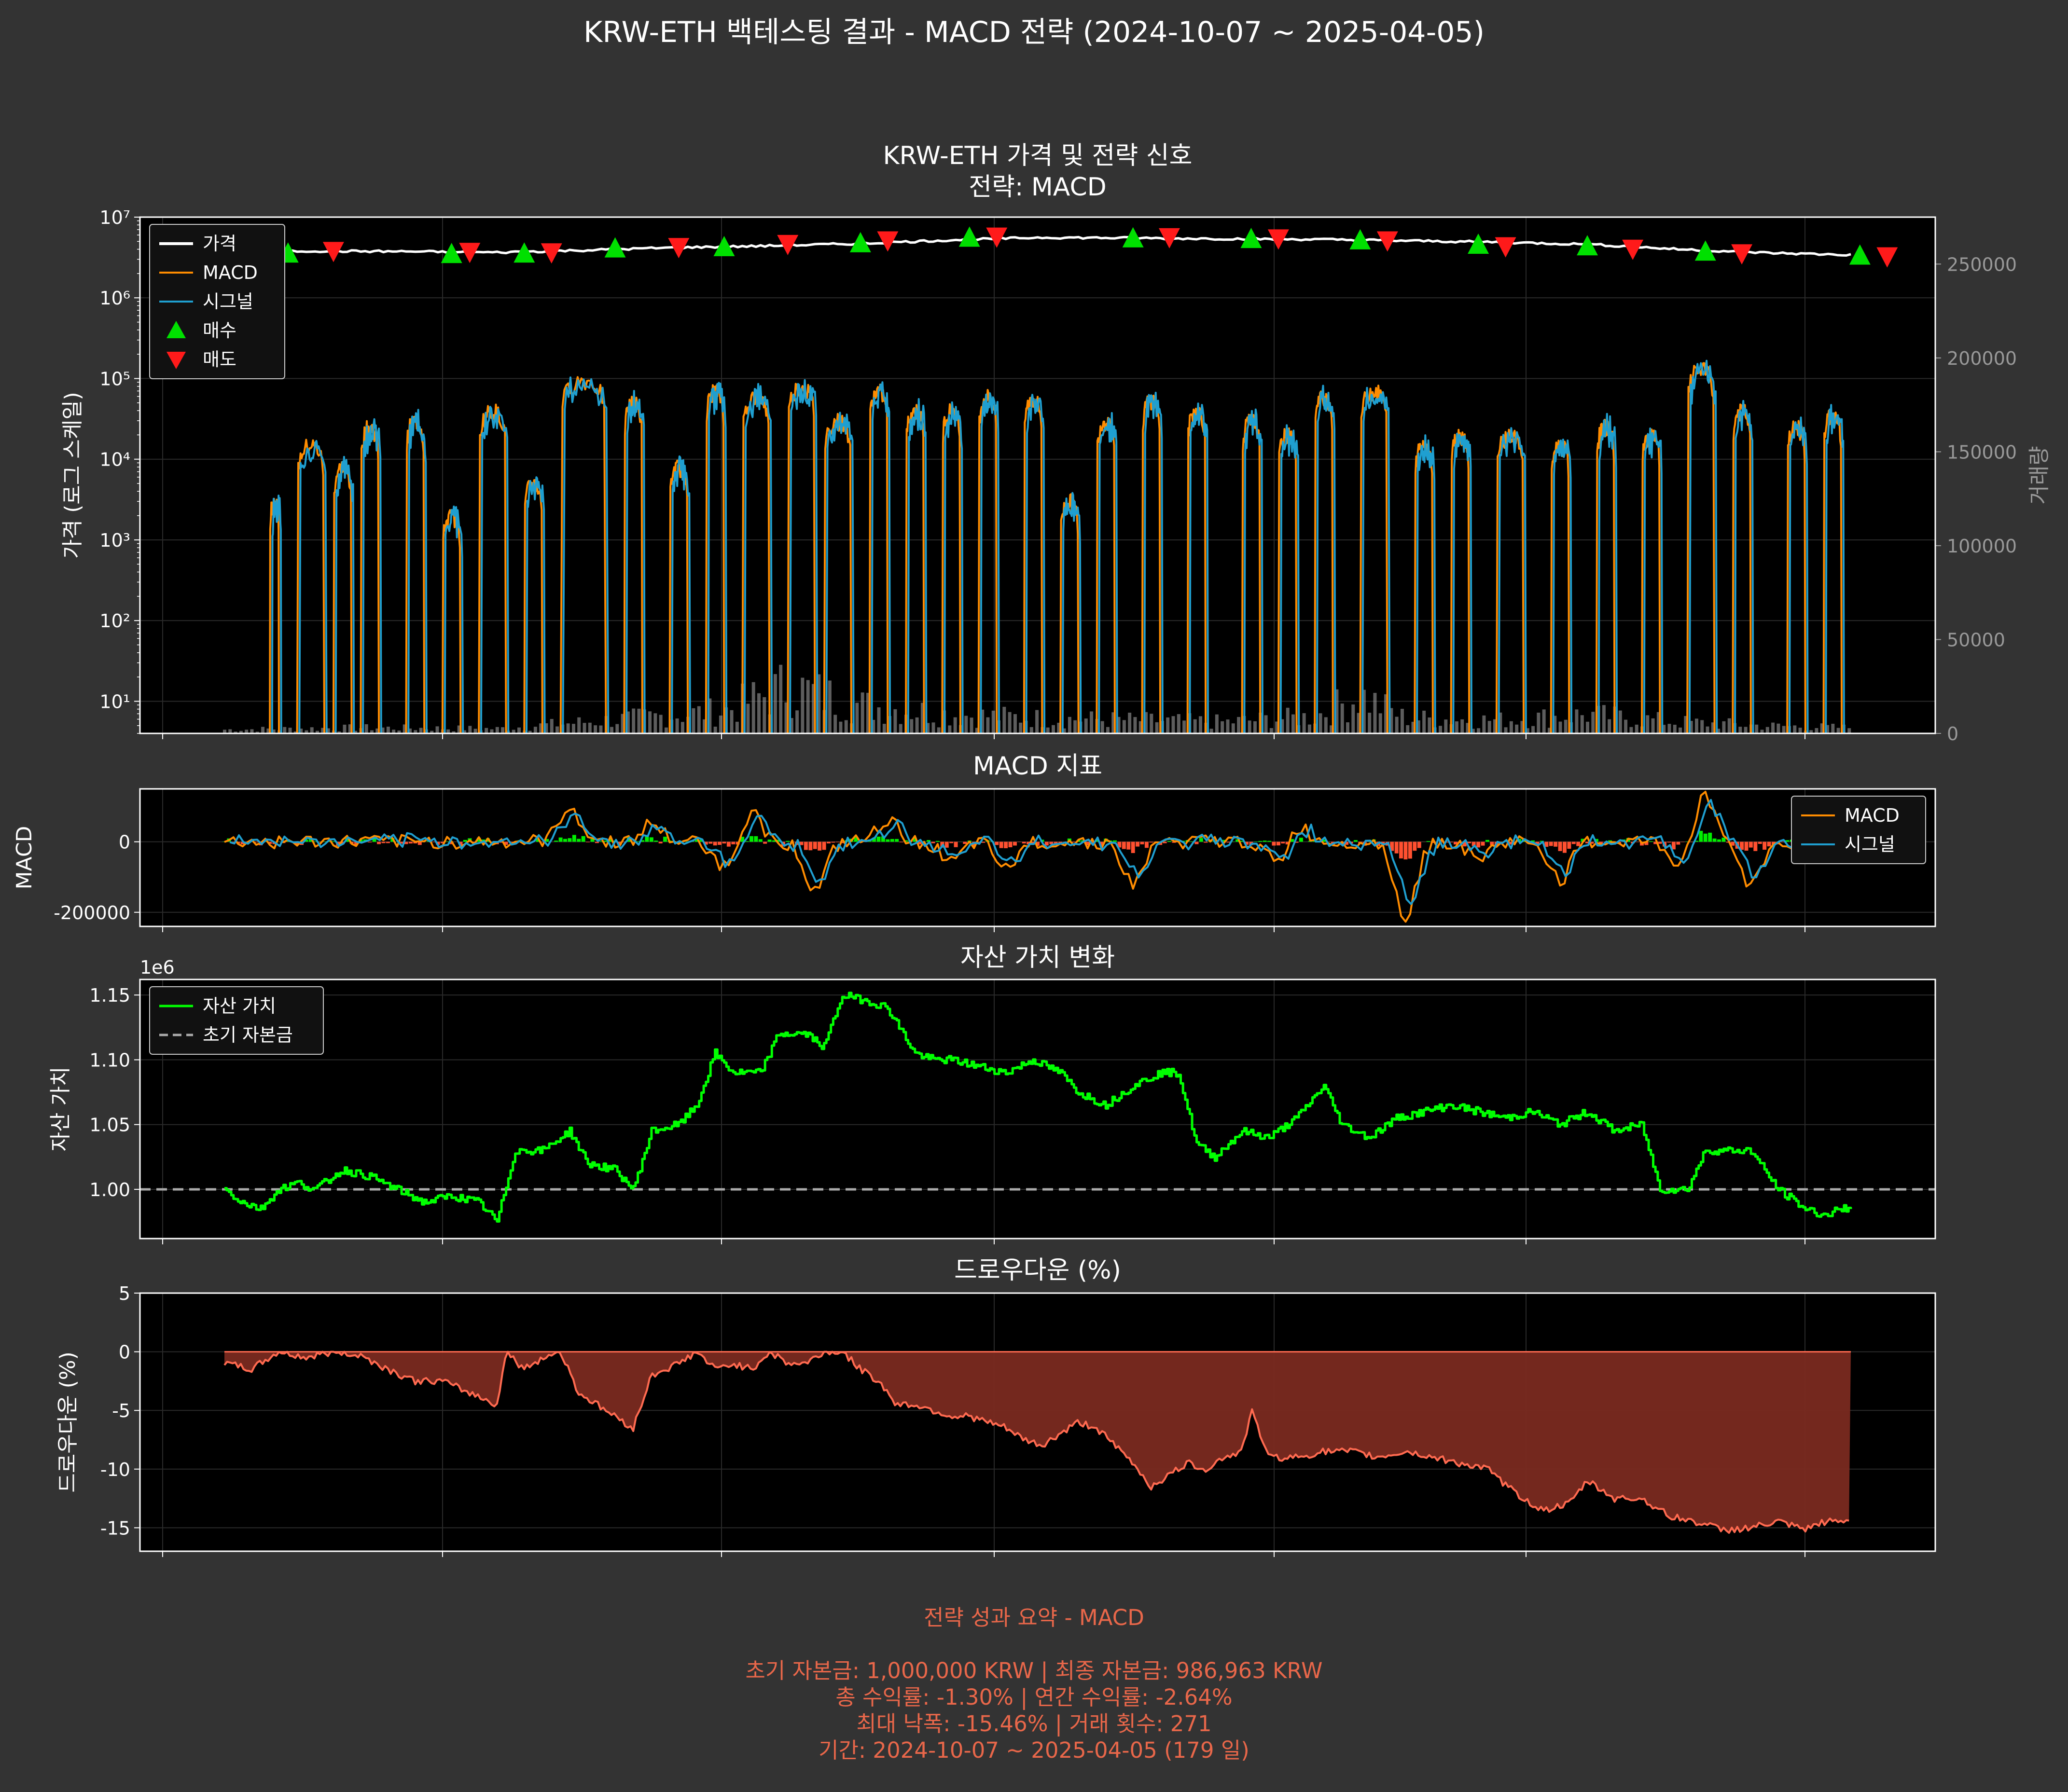  I want to click on y-tick-label: -15, so click(115, 1528).